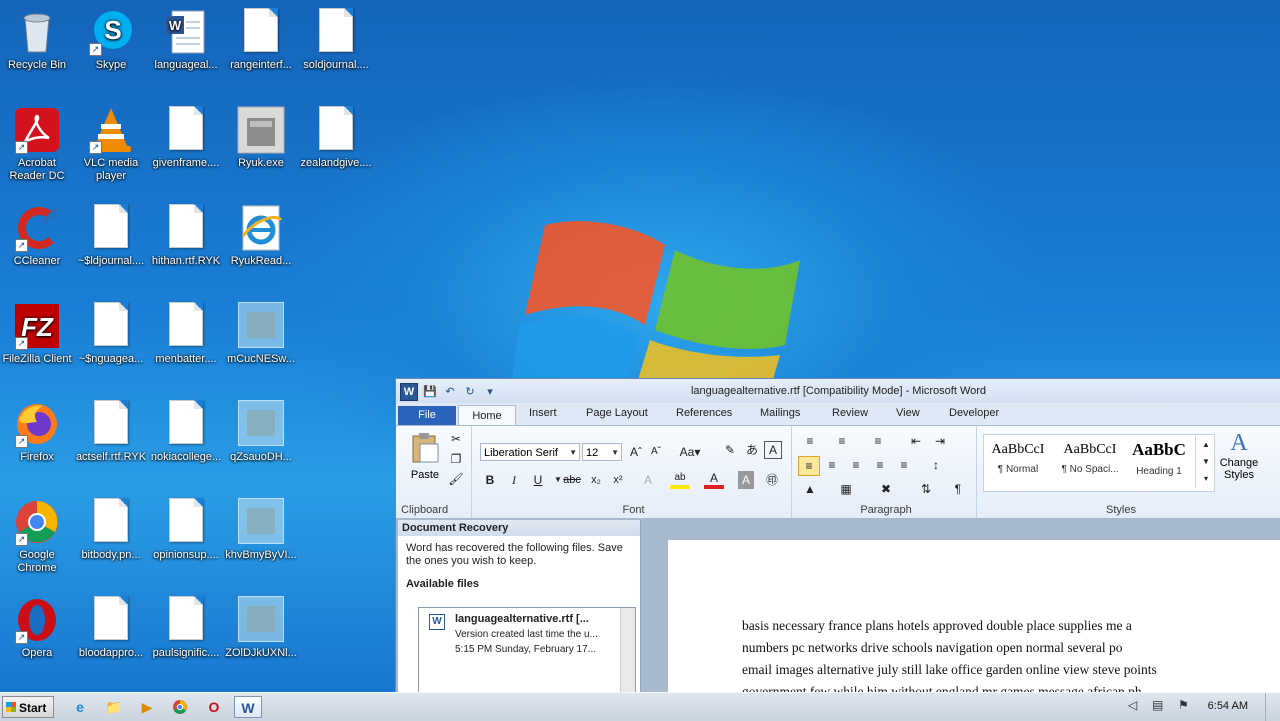  What do you see at coordinates (746, 480) in the screenshot?
I see `character-shading-icon: A` at bounding box center [746, 480].